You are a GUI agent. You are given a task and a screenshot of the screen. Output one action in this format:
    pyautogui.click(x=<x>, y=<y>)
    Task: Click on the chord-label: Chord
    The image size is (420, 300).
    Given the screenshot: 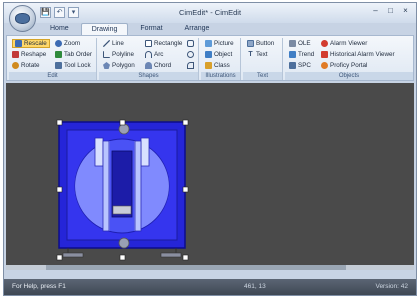 What is the action you would take?
    pyautogui.click(x=163, y=65)
    